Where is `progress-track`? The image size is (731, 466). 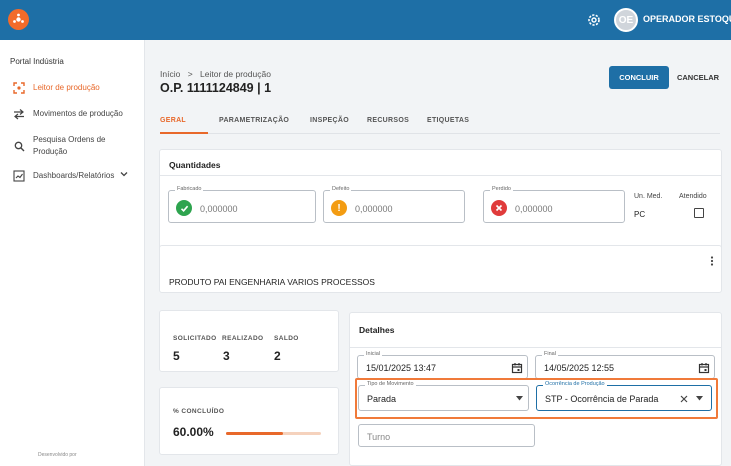 progress-track is located at coordinates (273, 433).